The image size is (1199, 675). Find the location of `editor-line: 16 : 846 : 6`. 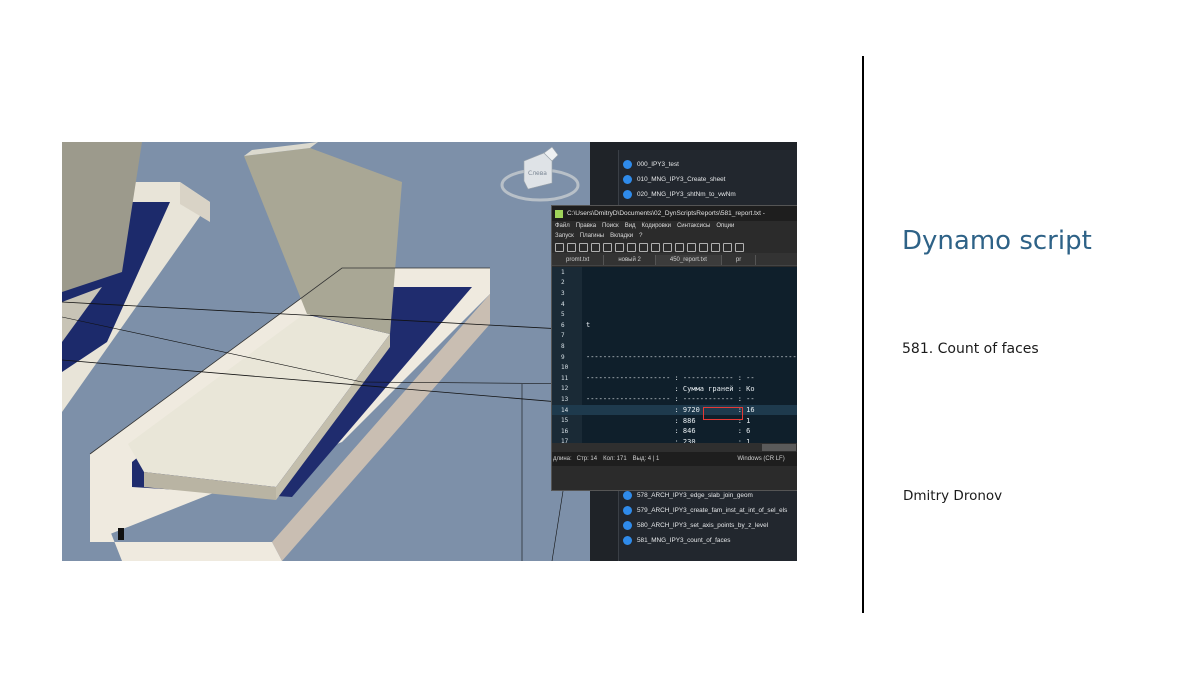

editor-line: 16 : 846 : 6 is located at coordinates (674, 431).